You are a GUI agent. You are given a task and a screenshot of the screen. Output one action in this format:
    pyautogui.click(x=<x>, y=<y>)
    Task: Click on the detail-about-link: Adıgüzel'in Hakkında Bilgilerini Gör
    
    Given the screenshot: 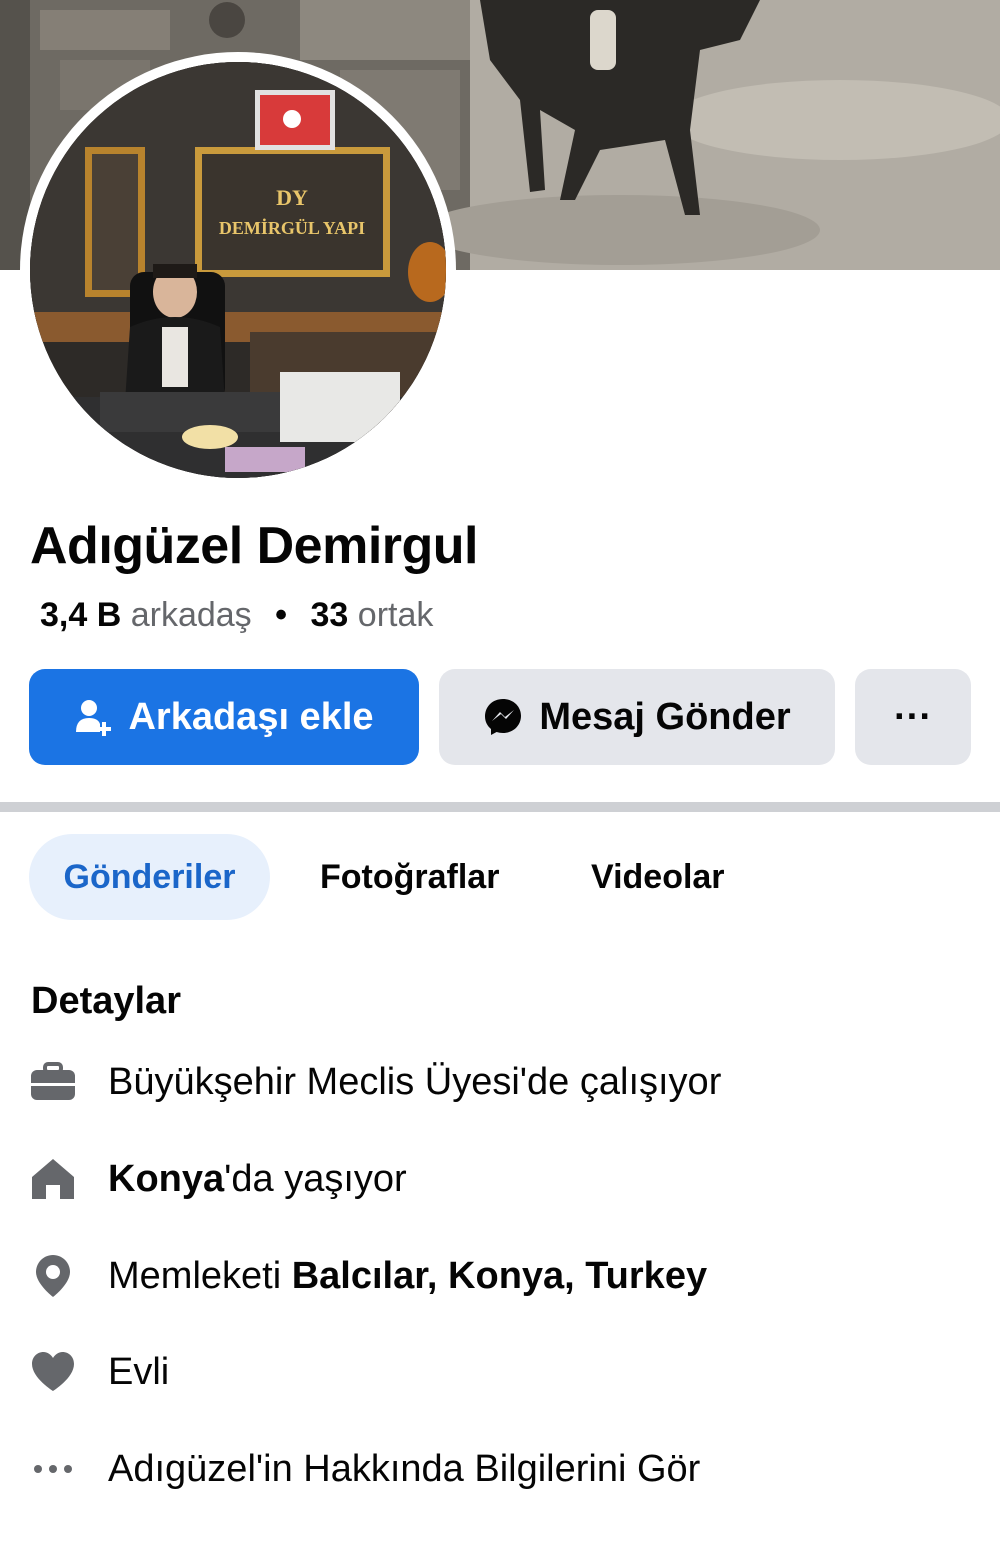 What is the action you would take?
    pyautogui.click(x=365, y=1469)
    